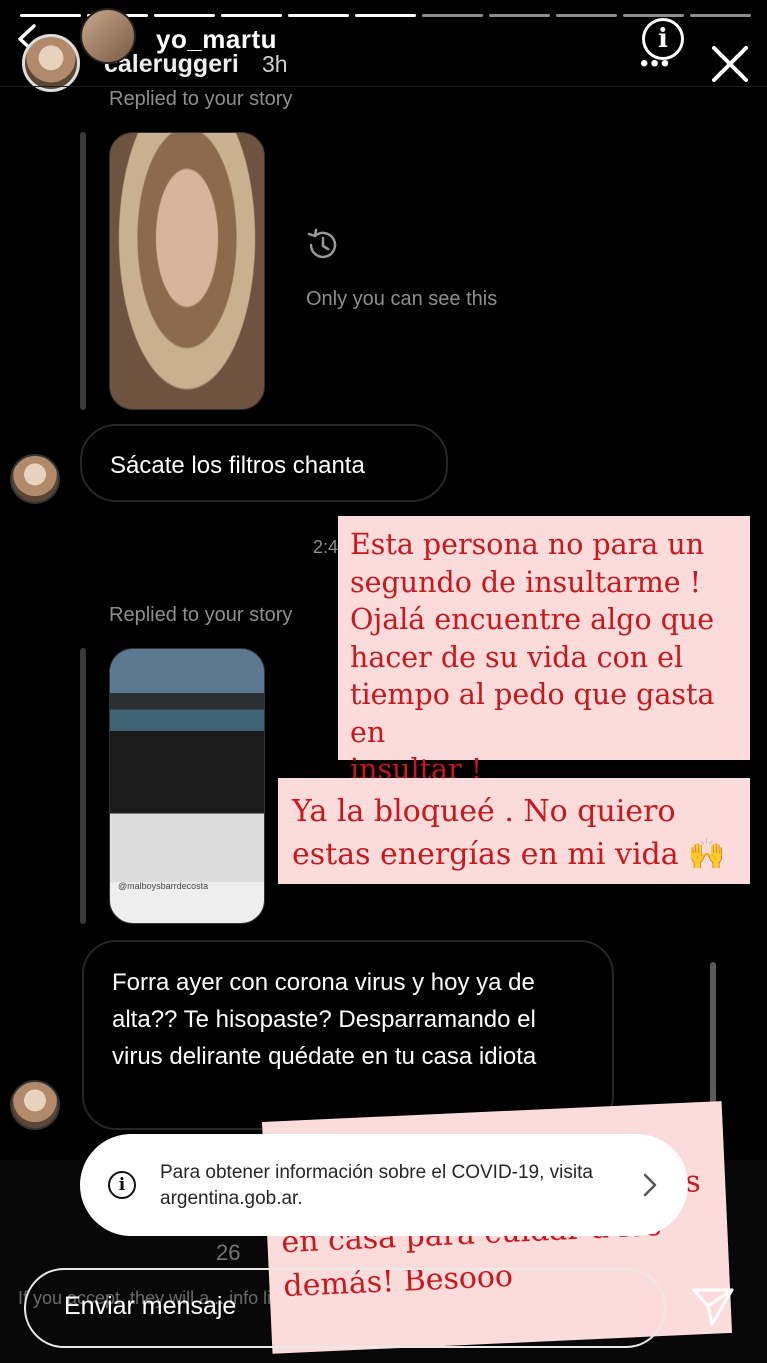  I want to click on more-dots-icon: •••, so click(655, 64).